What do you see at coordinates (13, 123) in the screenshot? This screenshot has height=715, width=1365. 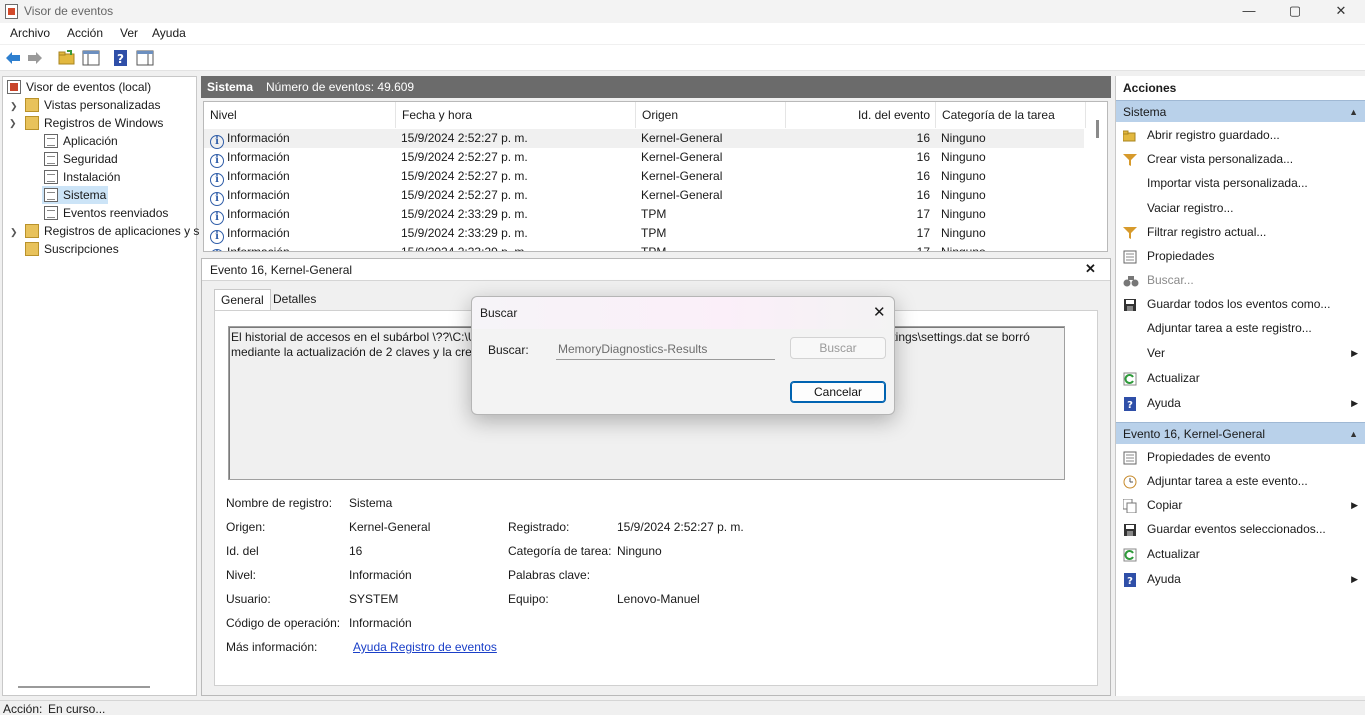 I see `chevron-down-icon: ❯` at bounding box center [13, 123].